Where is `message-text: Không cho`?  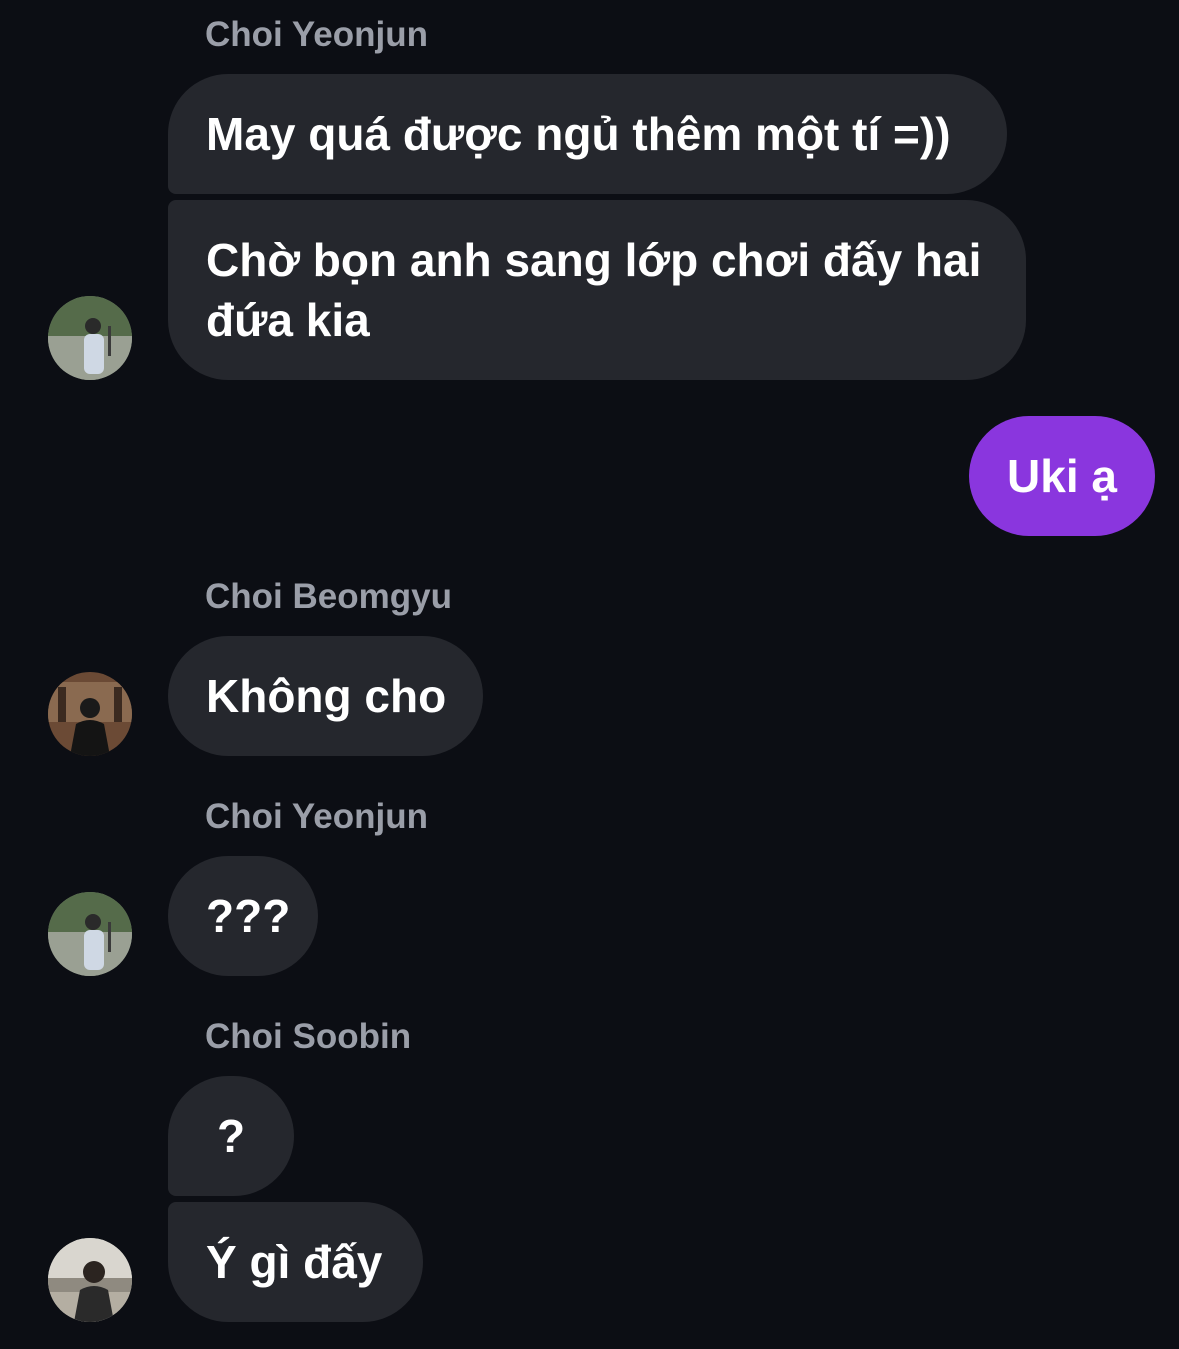
message-text: Không cho is located at coordinates (326, 696).